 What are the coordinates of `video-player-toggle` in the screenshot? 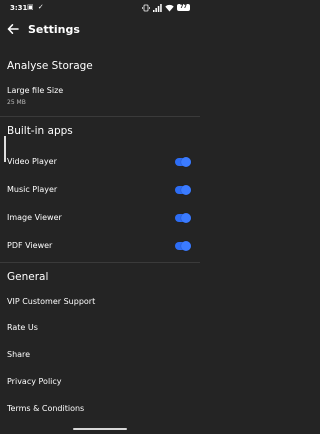 It's located at (183, 162).